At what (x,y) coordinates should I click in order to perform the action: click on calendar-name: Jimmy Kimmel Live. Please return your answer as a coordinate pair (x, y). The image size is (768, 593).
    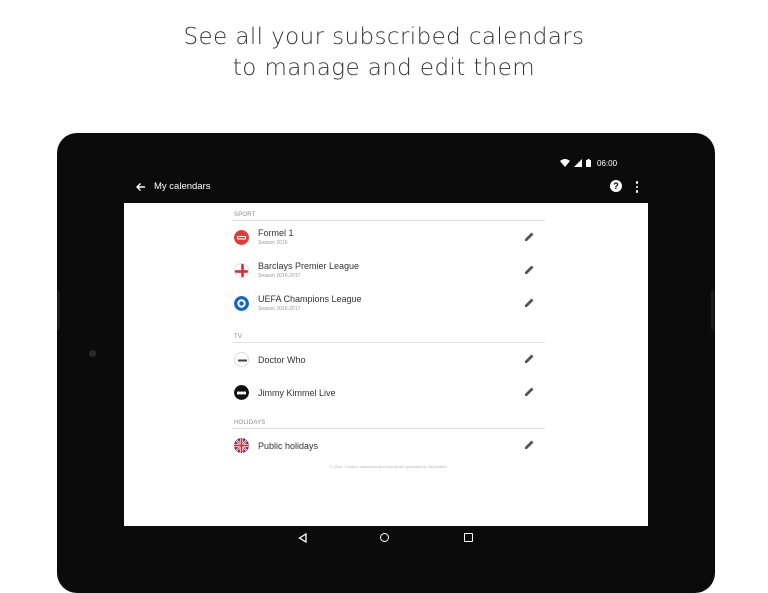
    Looking at the image, I should click on (297, 393).